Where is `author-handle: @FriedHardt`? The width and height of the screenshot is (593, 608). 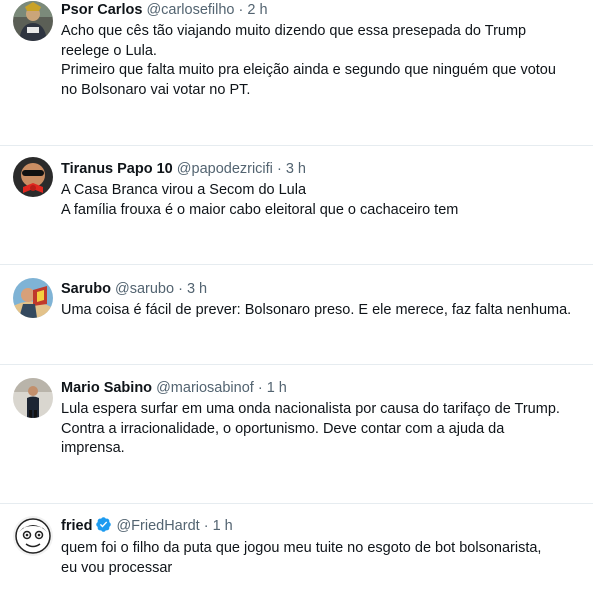 author-handle: @FriedHardt is located at coordinates (157, 526).